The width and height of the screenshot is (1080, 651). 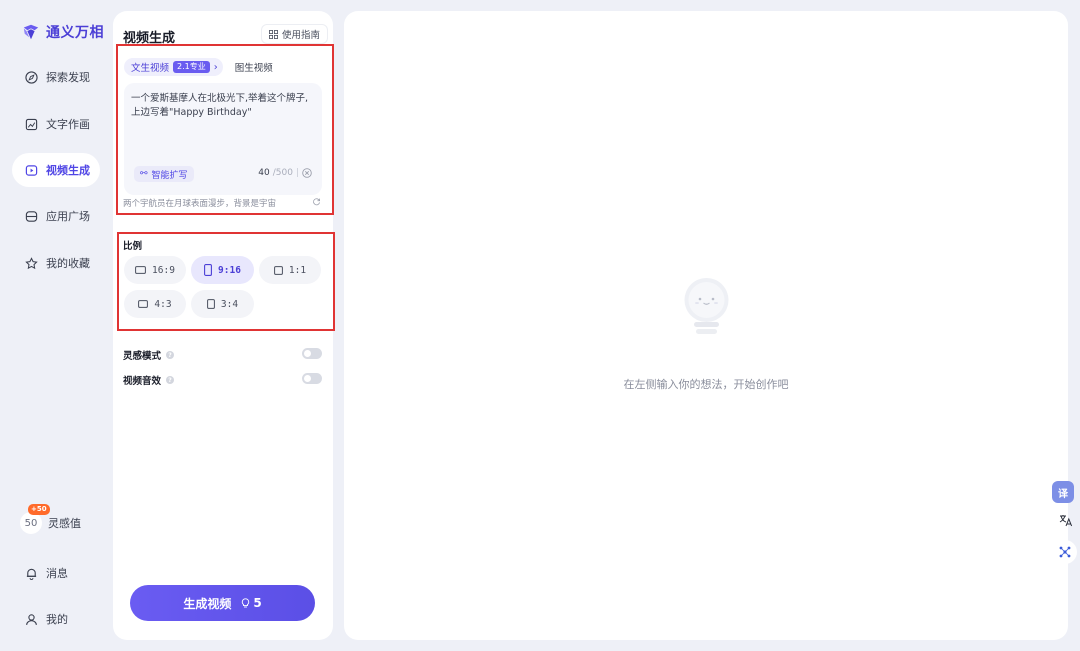 What do you see at coordinates (39, 509) in the screenshot?
I see `inspiration-badge: +50` at bounding box center [39, 509].